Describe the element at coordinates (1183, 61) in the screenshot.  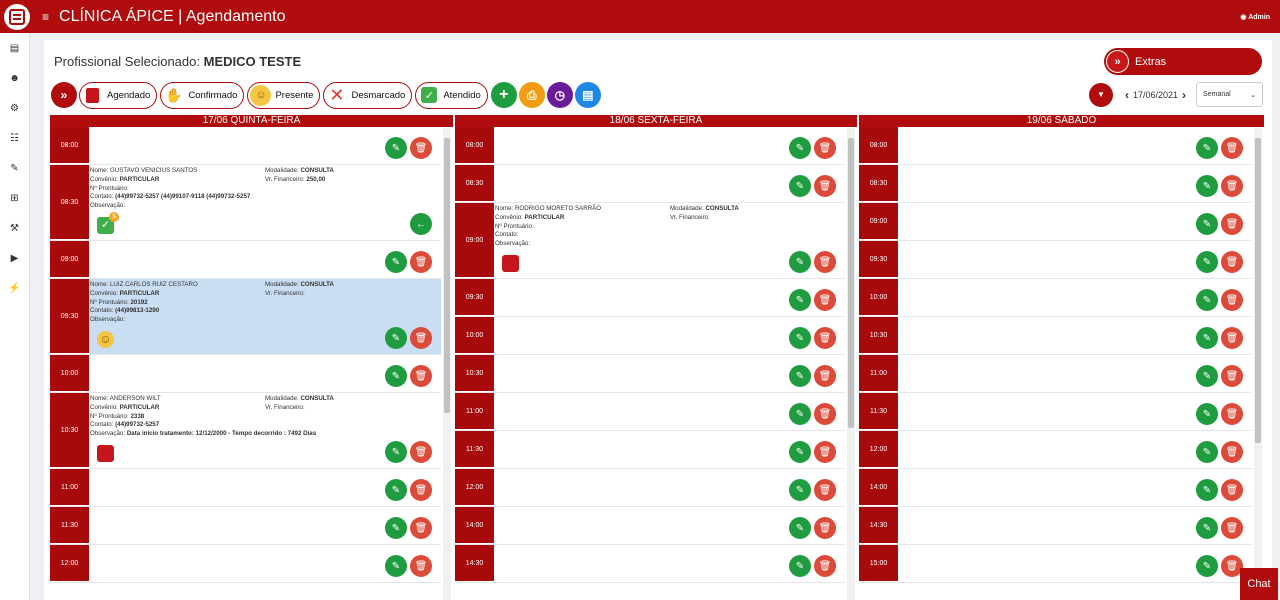
I see `extras-button: » Extras` at that location.